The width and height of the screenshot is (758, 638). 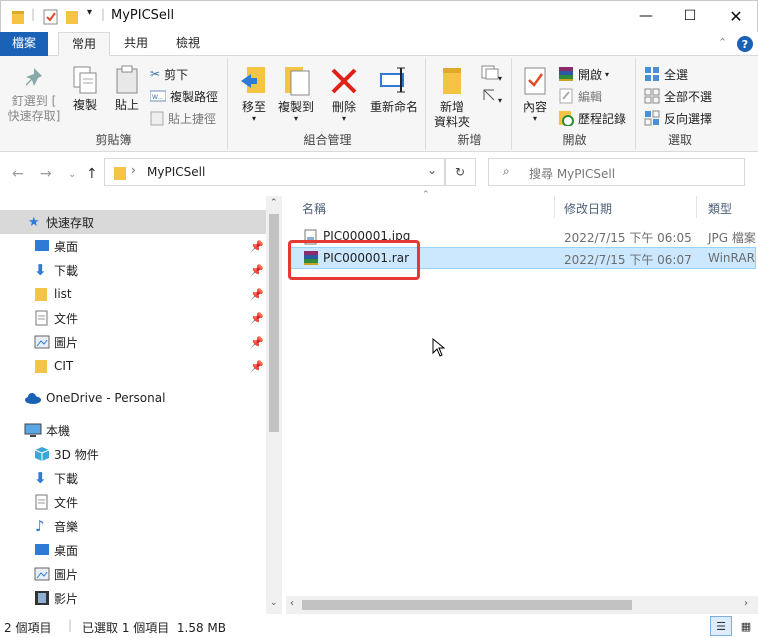 What do you see at coordinates (40, 478) in the screenshot?
I see `download-arrow-icon: ⬇` at bounding box center [40, 478].